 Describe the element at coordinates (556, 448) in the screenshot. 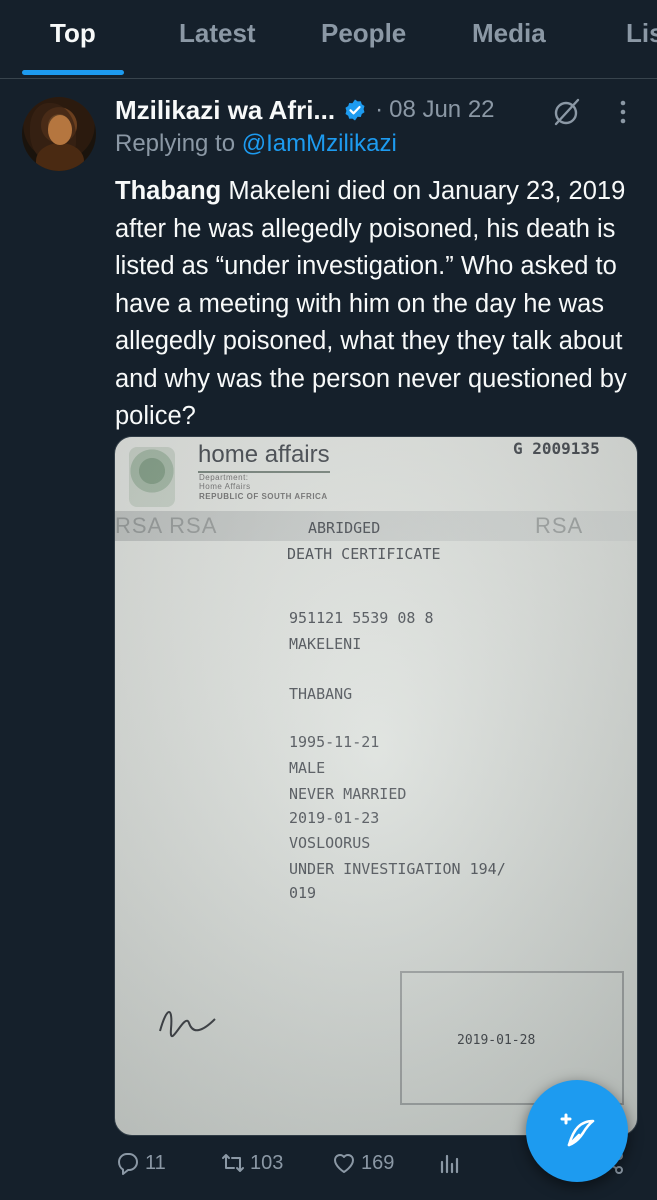

I see `cert-serial: G 2009135` at that location.